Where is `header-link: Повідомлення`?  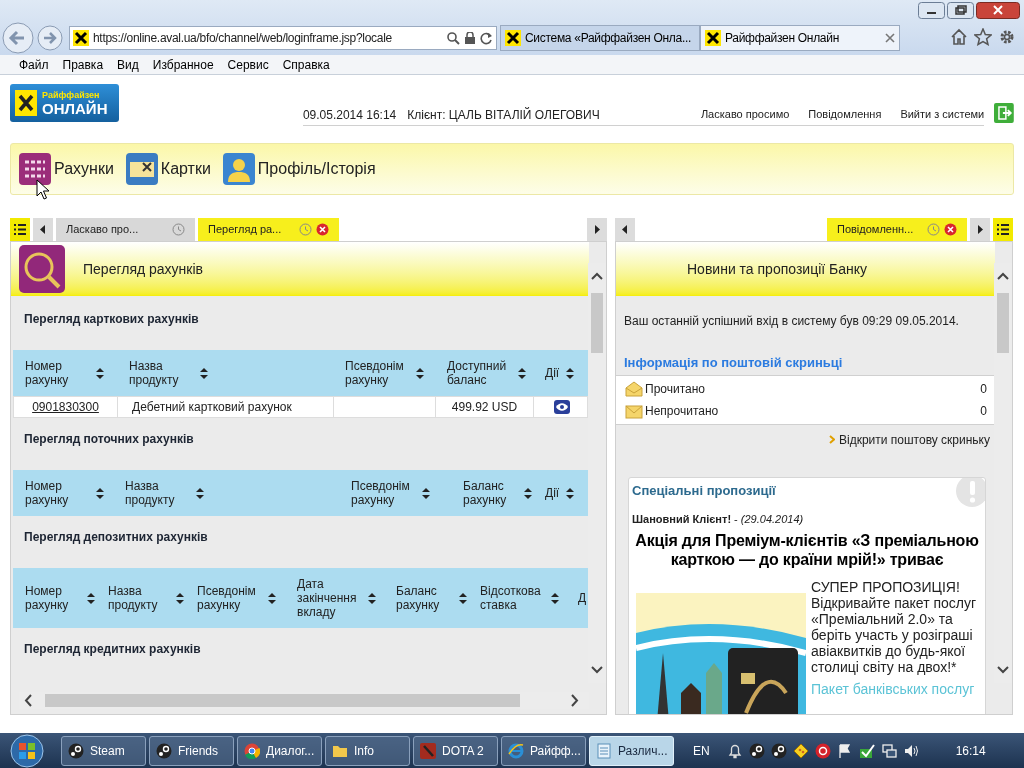 header-link: Повідомлення is located at coordinates (845, 114).